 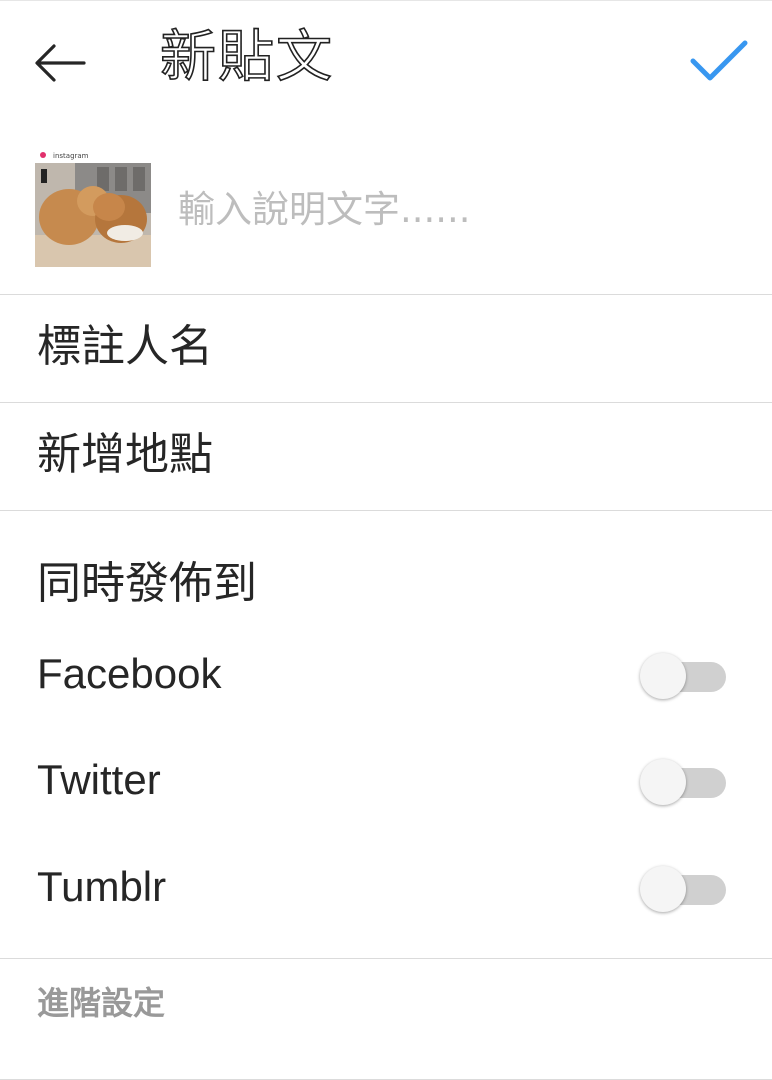 I want to click on check-icon, so click(x=719, y=60).